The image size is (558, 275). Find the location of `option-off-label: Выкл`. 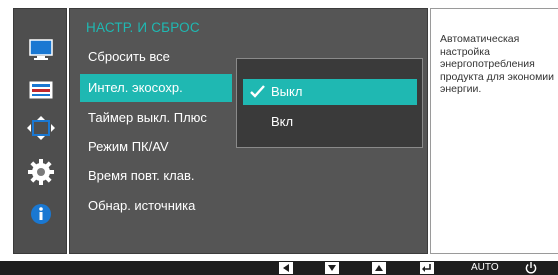

option-off-label: Выкл is located at coordinates (287, 91).